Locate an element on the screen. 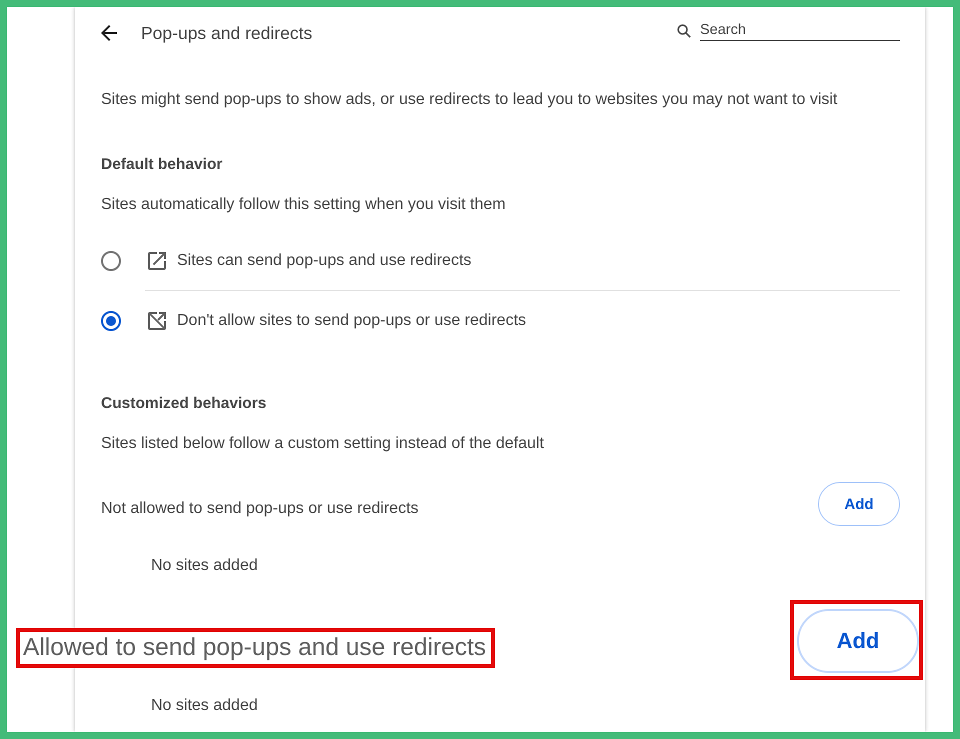  page-title: Pop-ups and redirects is located at coordinates (226, 33).